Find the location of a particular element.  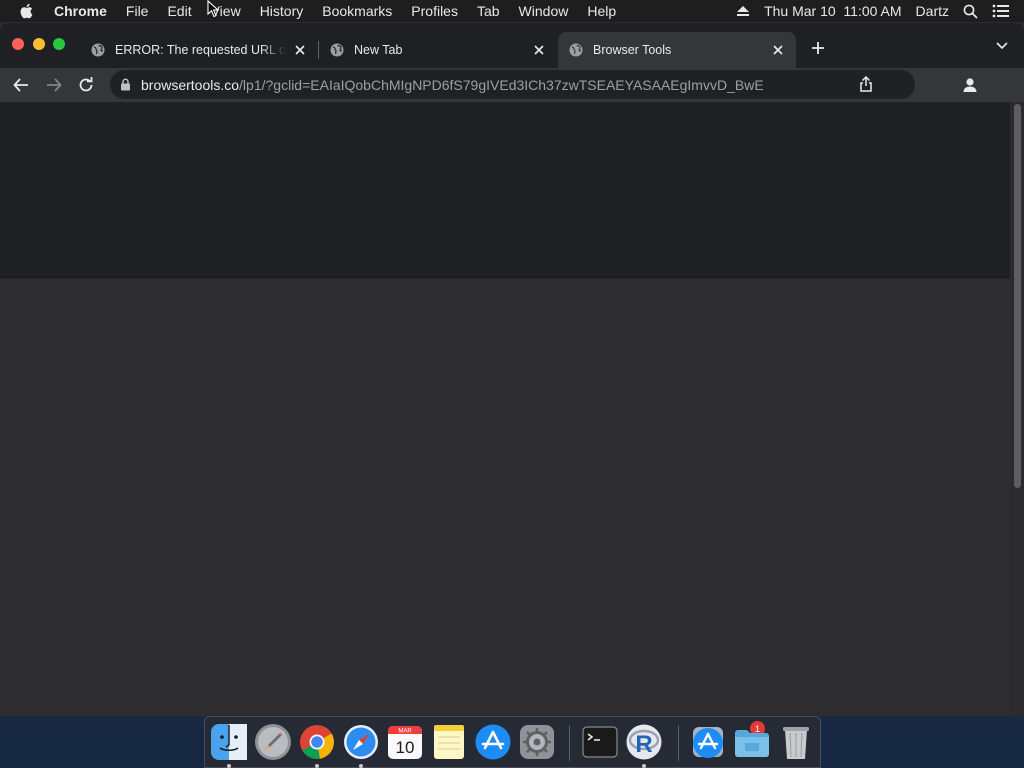

new-tab-button is located at coordinates (818, 48).